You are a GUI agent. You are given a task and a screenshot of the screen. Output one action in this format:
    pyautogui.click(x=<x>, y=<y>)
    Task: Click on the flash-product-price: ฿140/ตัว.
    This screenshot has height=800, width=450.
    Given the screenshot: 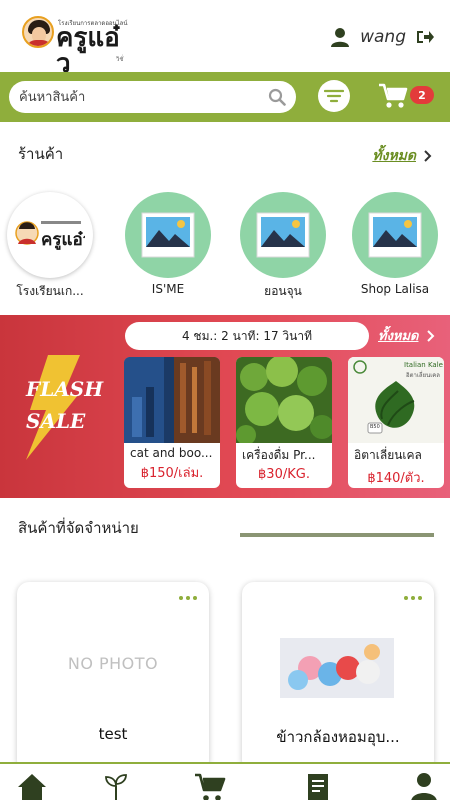 What is the action you would take?
    pyautogui.click(x=396, y=478)
    